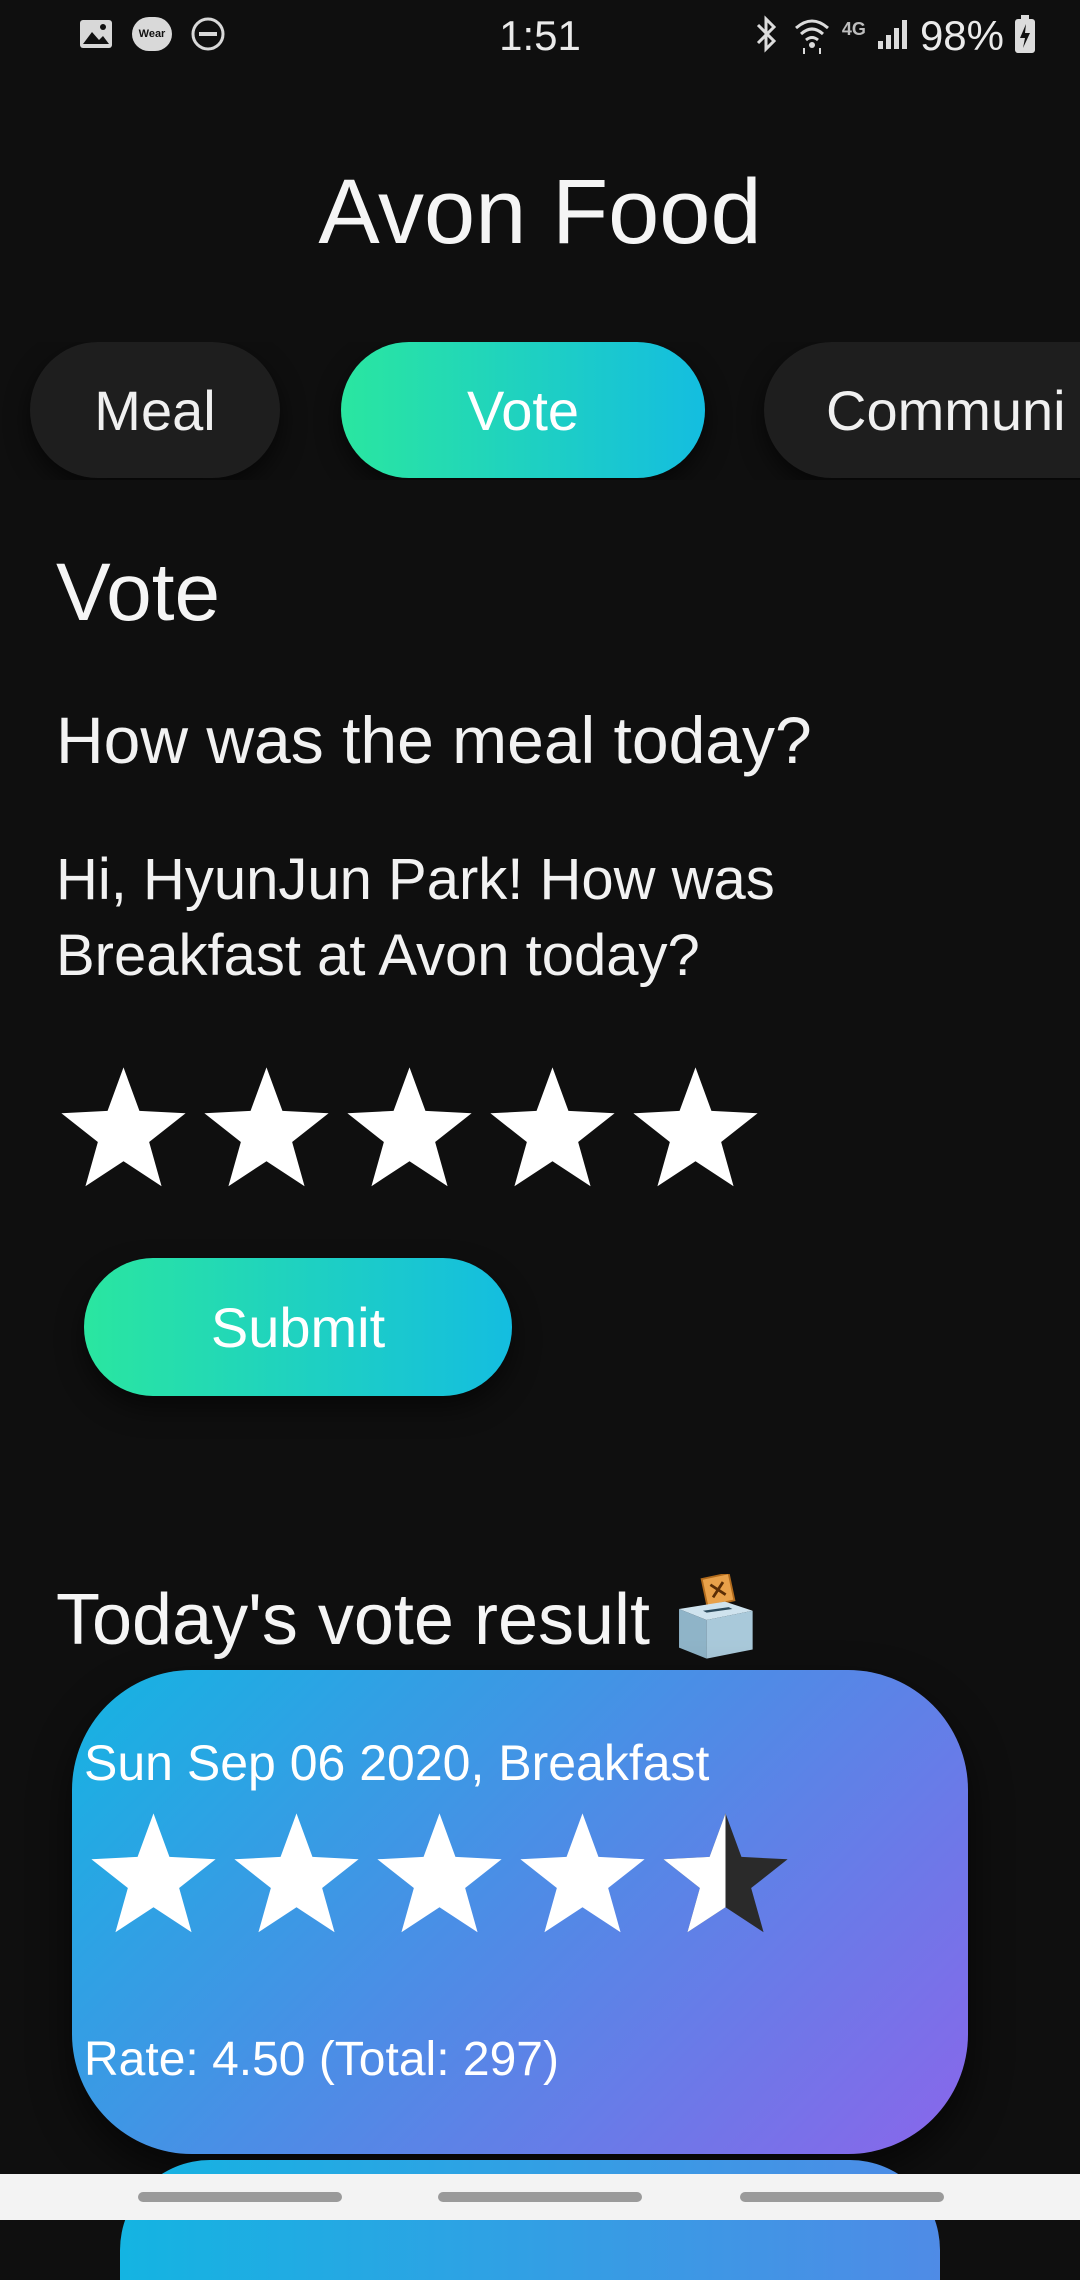 Image resolution: width=1080 pixels, height=2280 pixels. I want to click on nav-home, so click(540, 2197).